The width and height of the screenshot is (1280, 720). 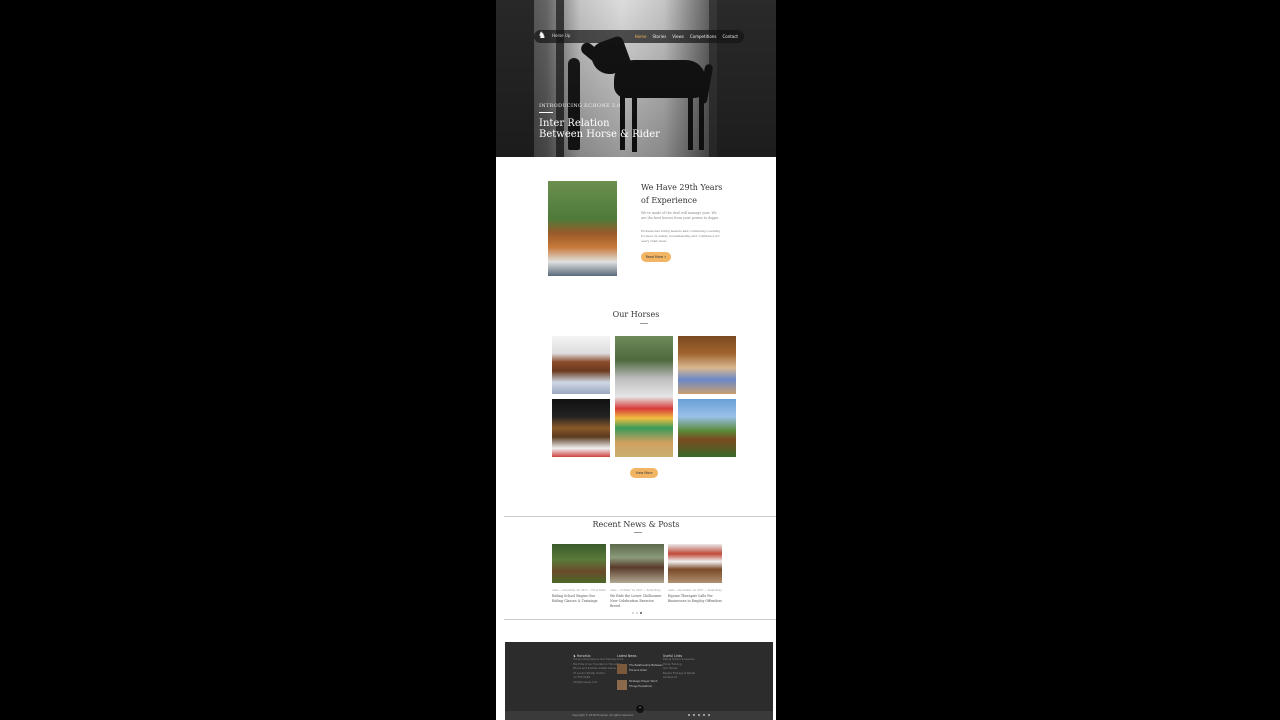 What do you see at coordinates (635, 590) in the screenshot?
I see `news-meta: news — October 14, 2017 — Sarah Riley` at bounding box center [635, 590].